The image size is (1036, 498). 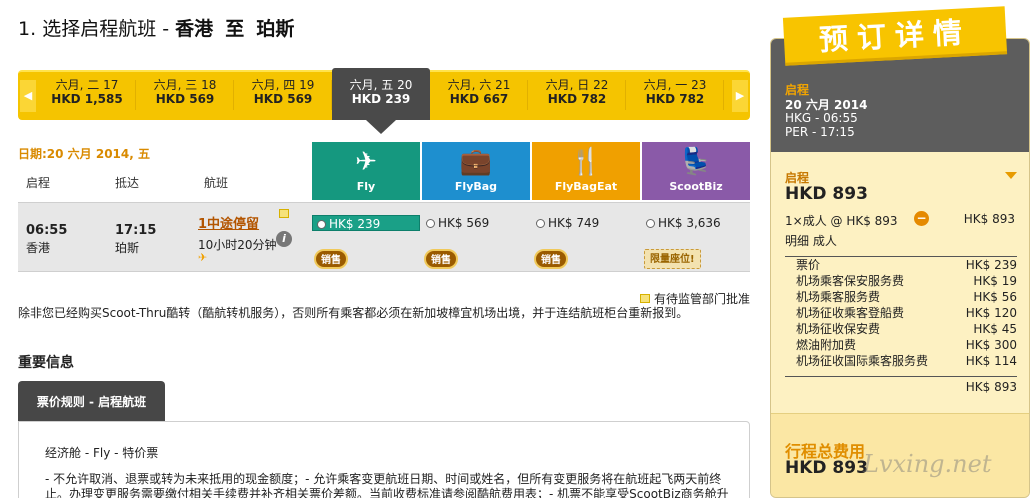 What do you see at coordinates (991, 345) in the screenshot?
I see `fee-value: HK$ 300` at bounding box center [991, 345].